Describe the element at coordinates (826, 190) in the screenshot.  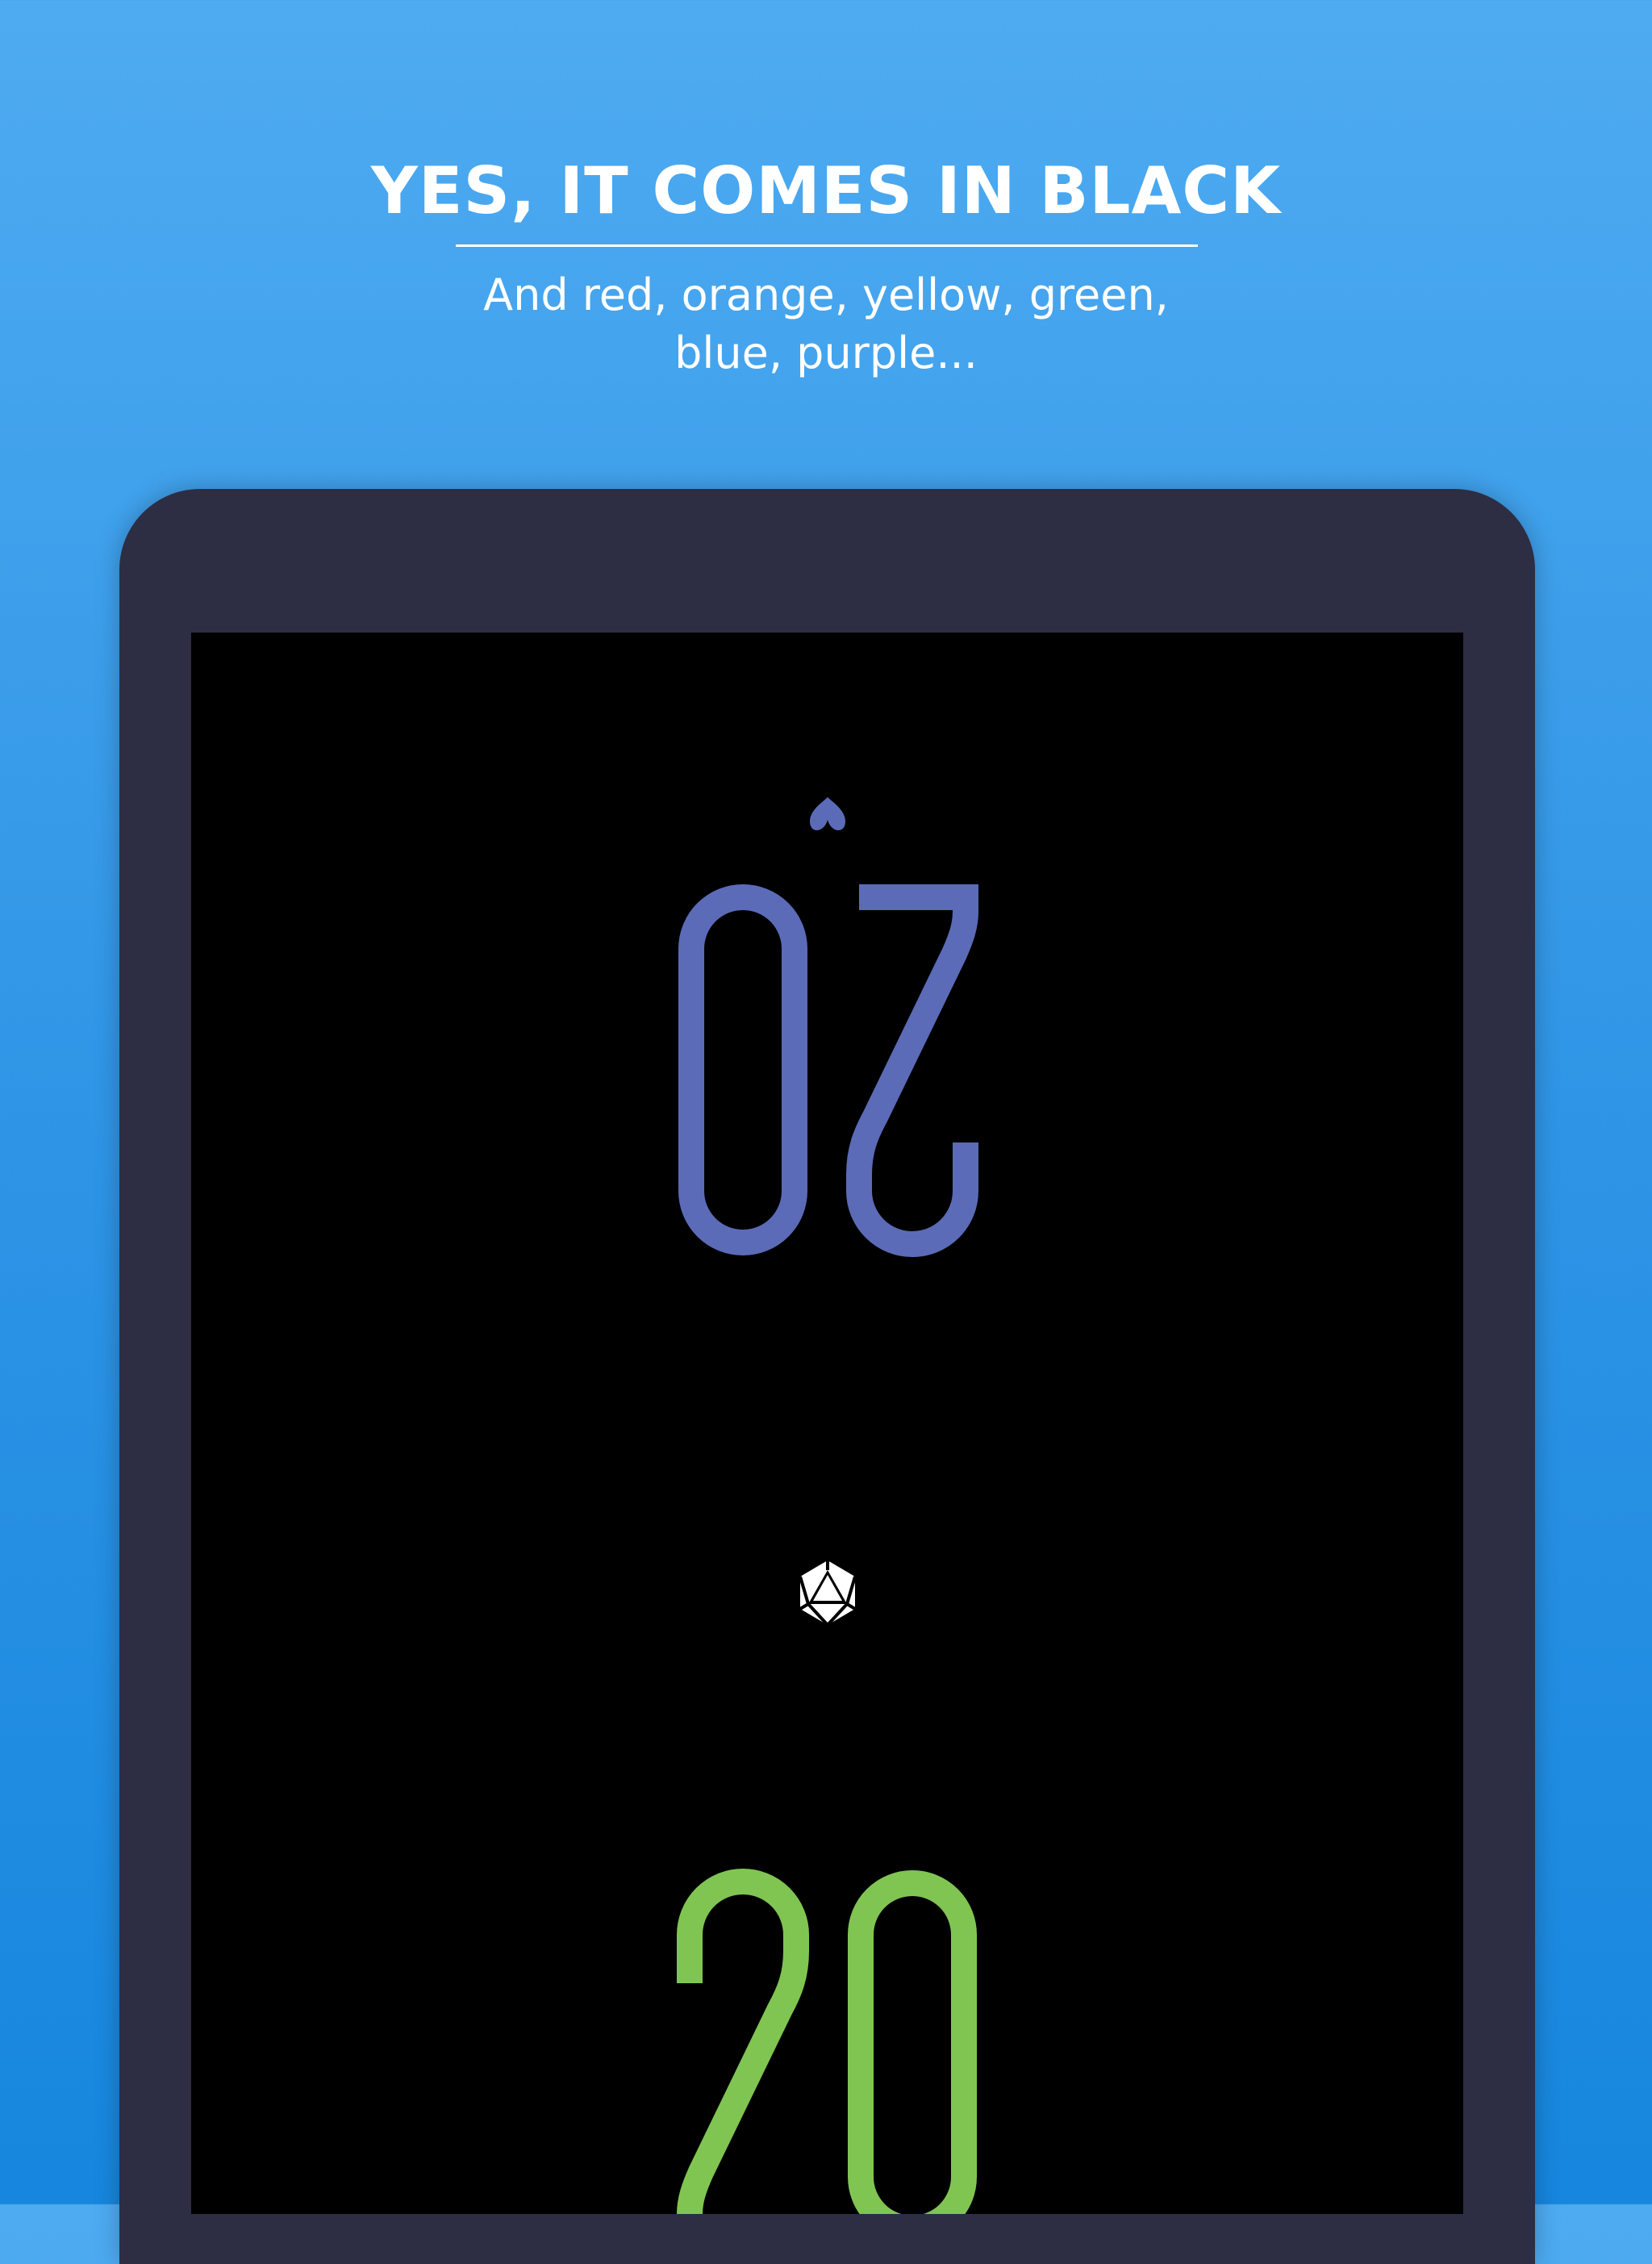
I see `promo-headline: YES, IT COMES IN BLACK` at that location.